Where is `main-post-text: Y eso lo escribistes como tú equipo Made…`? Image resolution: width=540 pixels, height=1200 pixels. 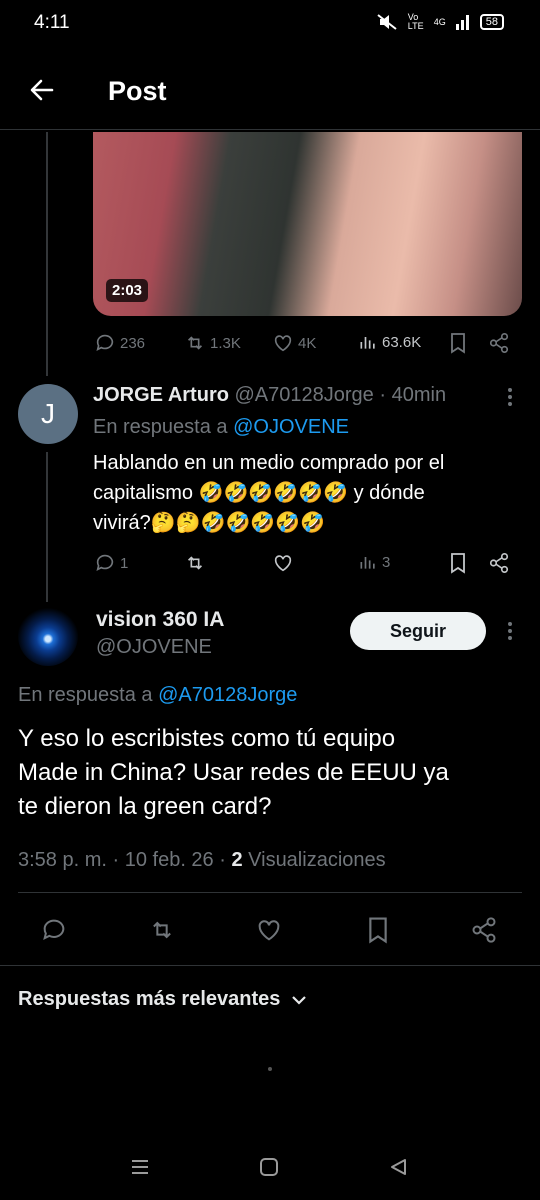
main-post-text: Y eso lo escribistes como tú equipo Made… is located at coordinates (273, 773).